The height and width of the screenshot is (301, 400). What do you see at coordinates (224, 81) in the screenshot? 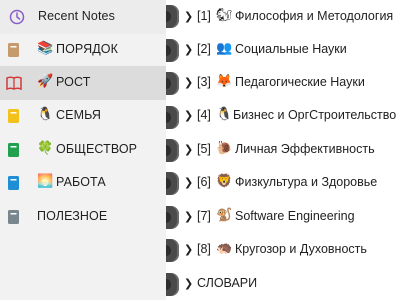
I see `fox-emoji-icon: 🦊` at bounding box center [224, 81].